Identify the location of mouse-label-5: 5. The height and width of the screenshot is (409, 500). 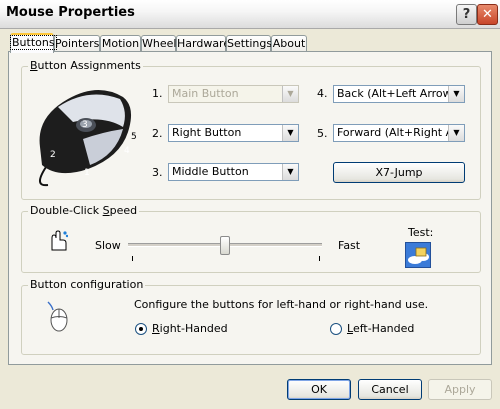
(134, 137).